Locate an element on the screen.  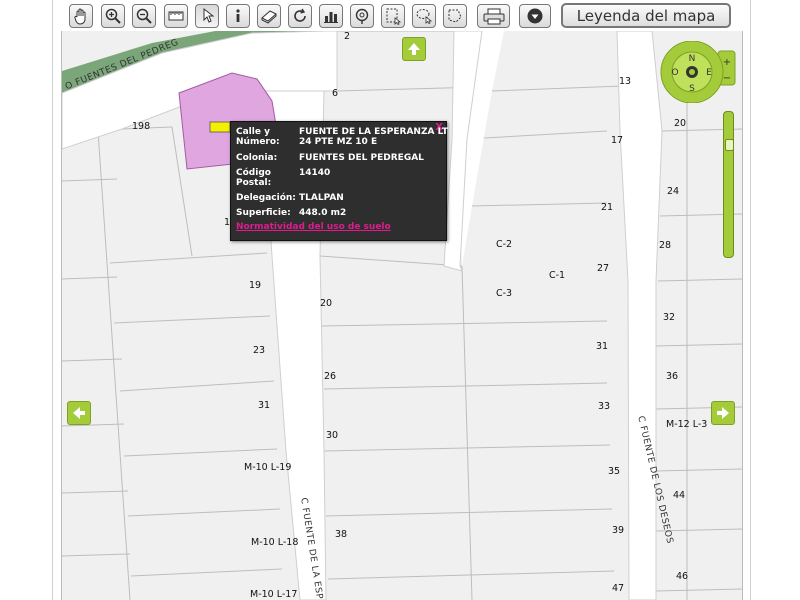
pan-up-button is located at coordinates (414, 49).